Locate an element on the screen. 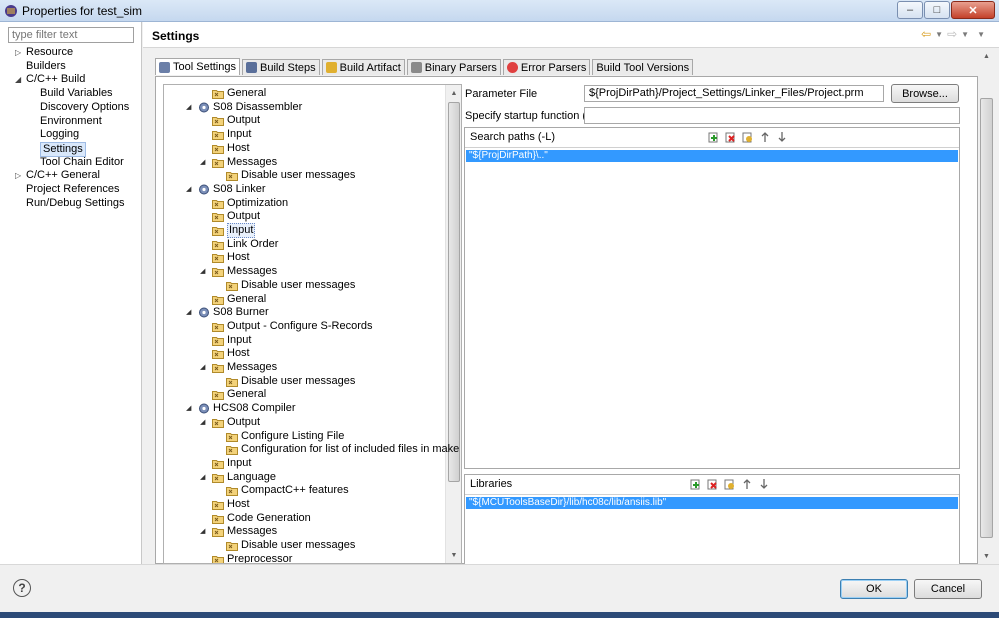 The height and width of the screenshot is (618, 999). back-menu-chevron-icon: ▼ is located at coordinates (939, 34).